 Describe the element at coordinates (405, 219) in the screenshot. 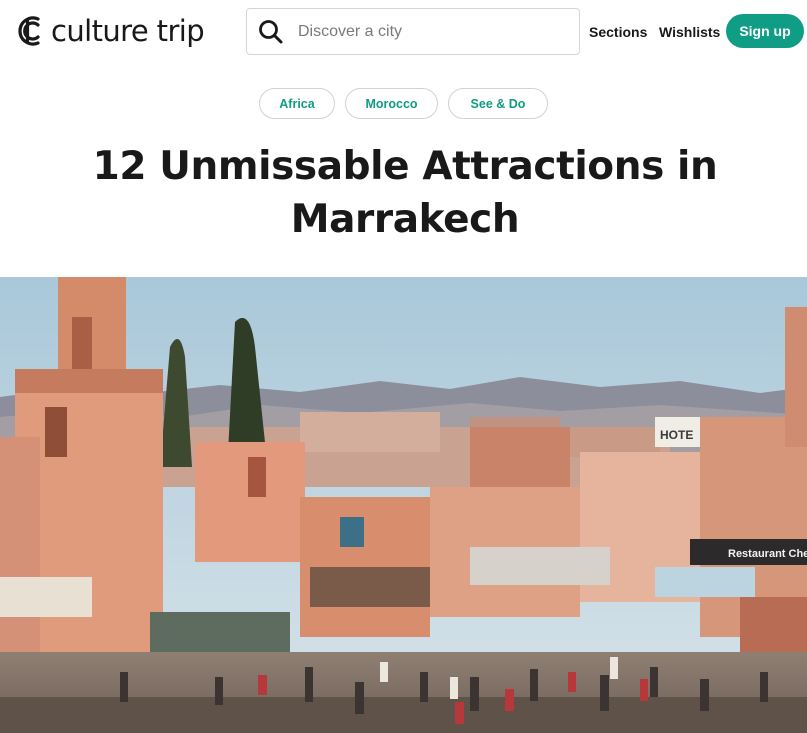

I see `article-title-line-2: Marrakech` at that location.